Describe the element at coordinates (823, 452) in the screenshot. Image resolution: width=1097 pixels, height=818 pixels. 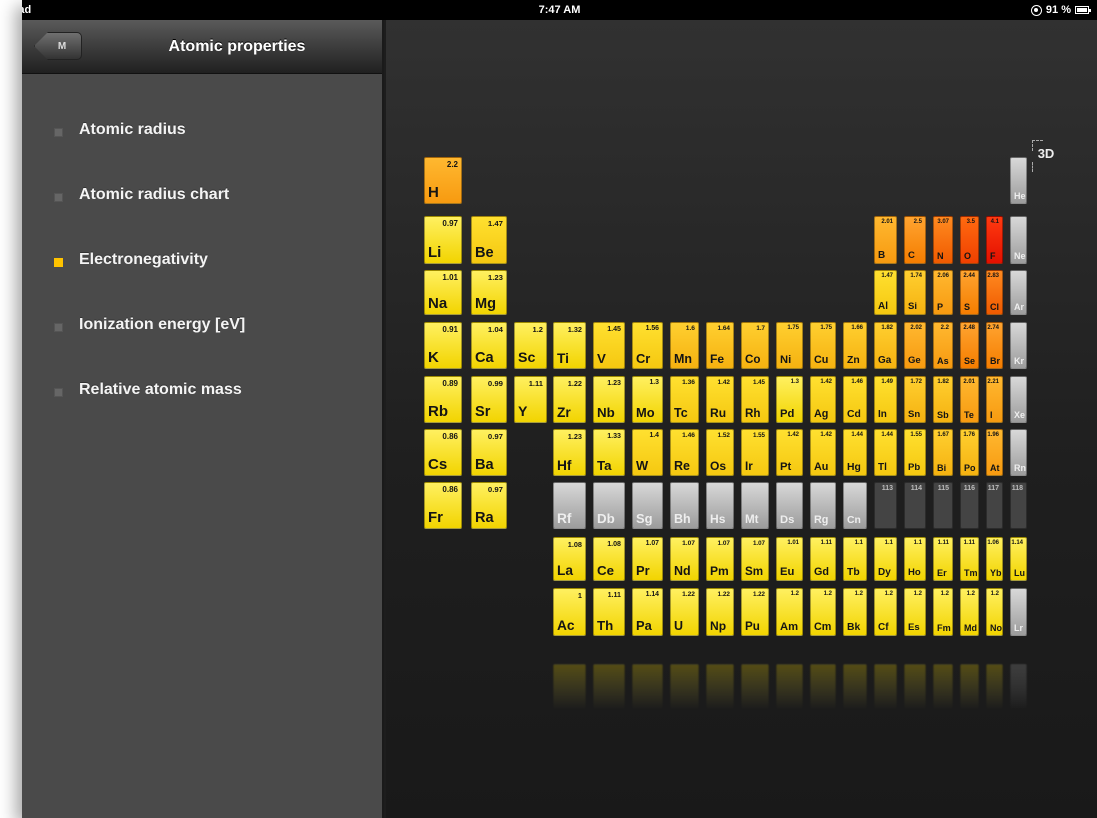
I see `element-cell-au: 1.42 Au` at that location.